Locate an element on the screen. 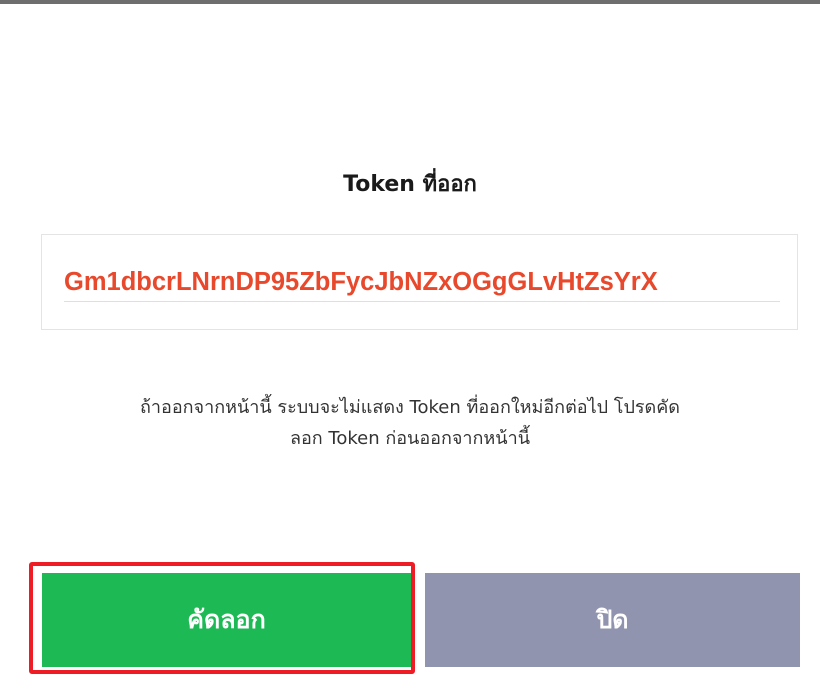  copy-button-label: คัดลอก is located at coordinates (226, 619).